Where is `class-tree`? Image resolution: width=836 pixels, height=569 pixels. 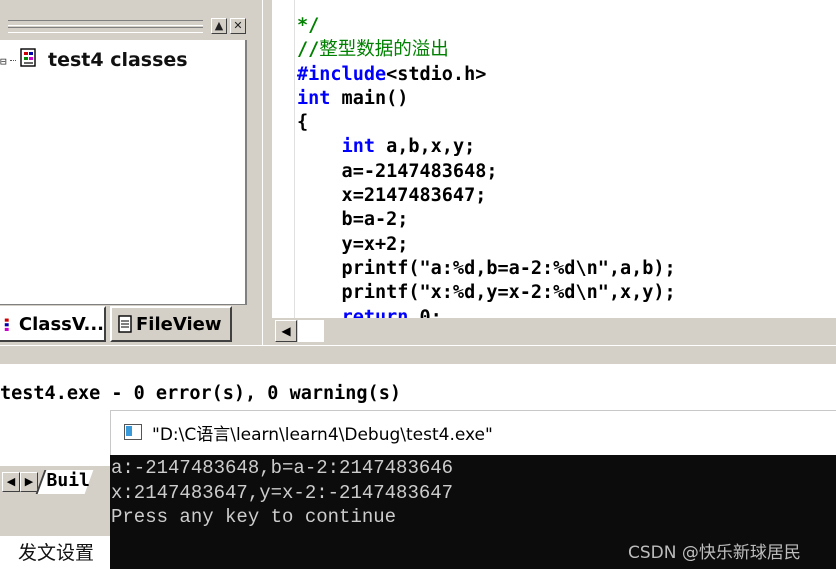
class-tree is located at coordinates (123, 172).